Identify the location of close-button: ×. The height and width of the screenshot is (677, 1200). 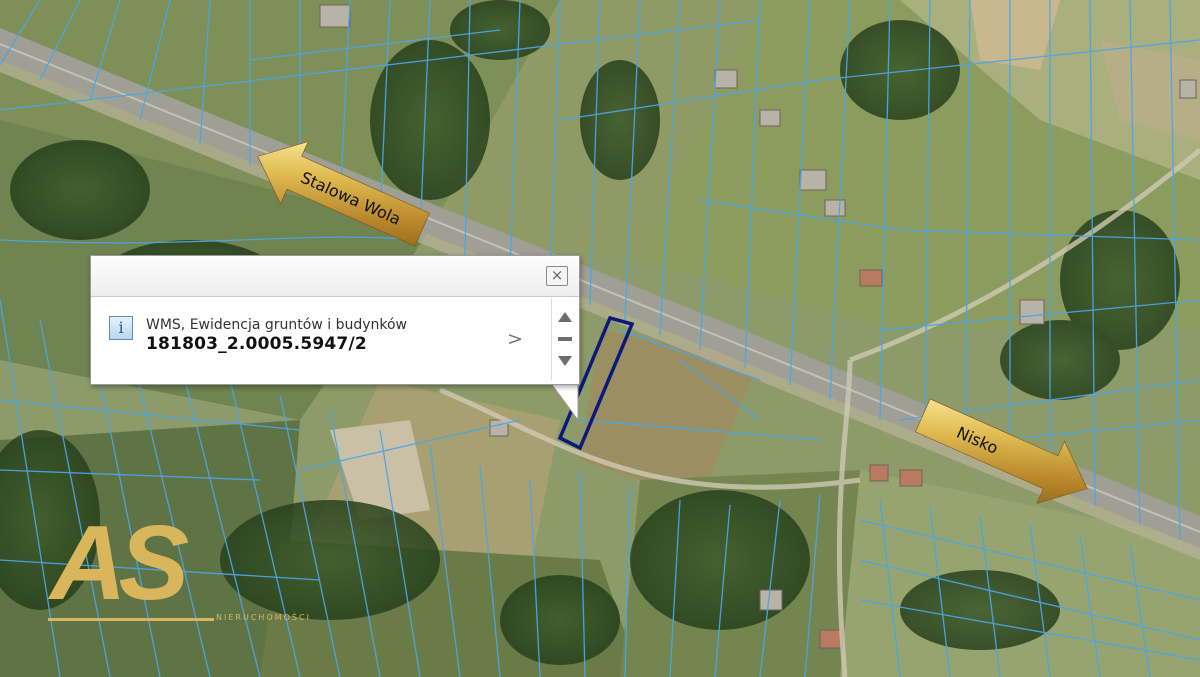
(557, 276).